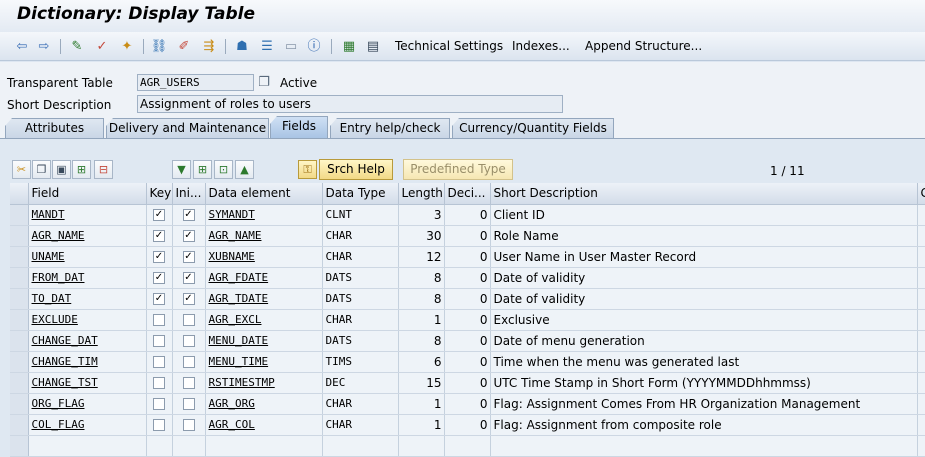  What do you see at coordinates (184, 46) in the screenshot?
I see `object-list-icon: ✐` at bounding box center [184, 46].